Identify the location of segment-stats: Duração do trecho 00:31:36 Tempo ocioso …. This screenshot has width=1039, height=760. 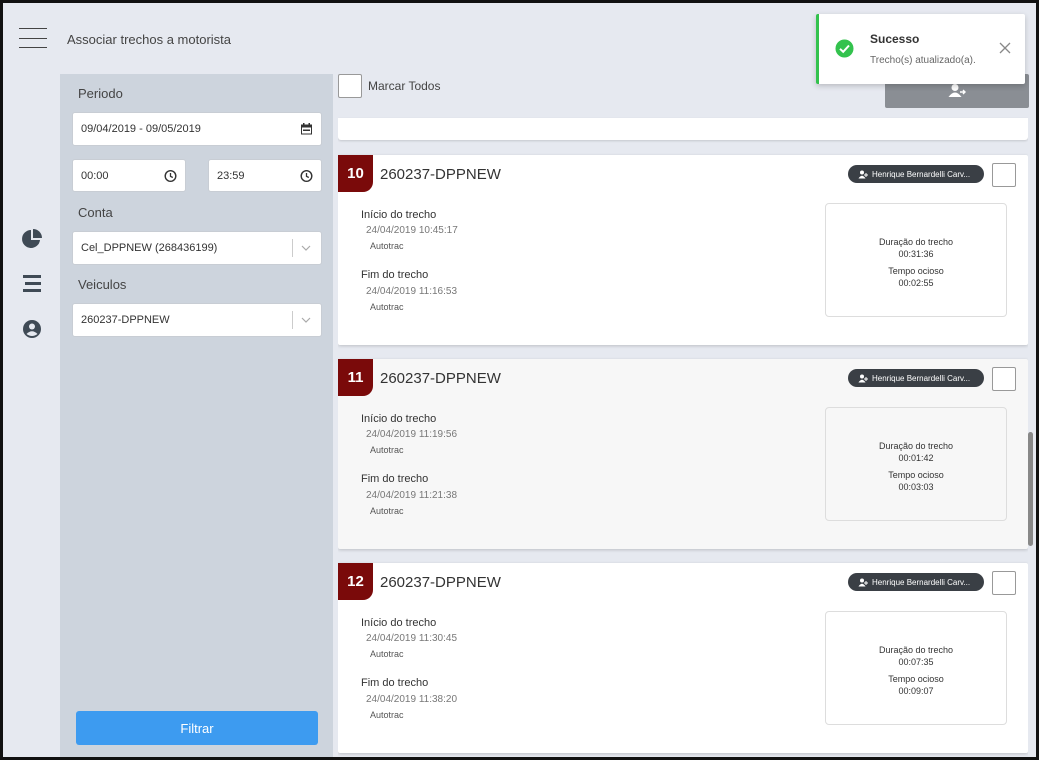
(916, 260).